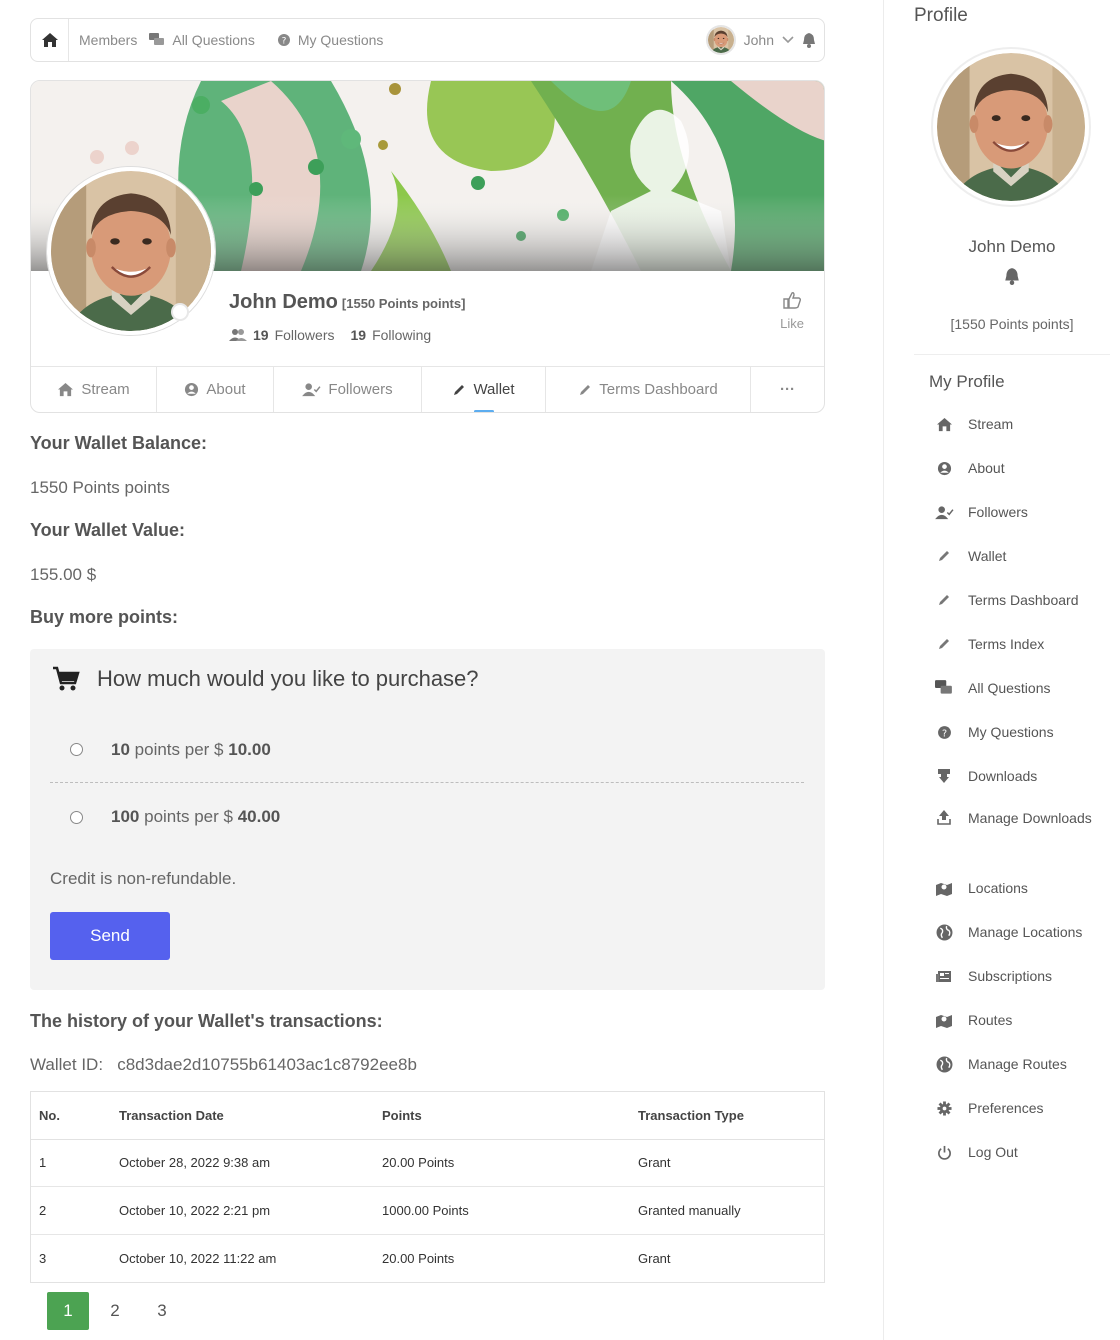  I want to click on sidebar-item-manage-locations: Manage Locations, so click(1012, 932).